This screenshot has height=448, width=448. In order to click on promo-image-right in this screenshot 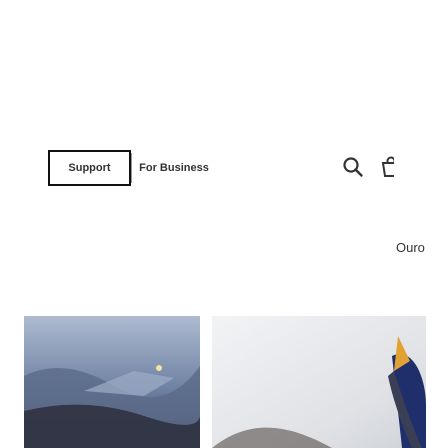, I will do `click(319, 382)`.